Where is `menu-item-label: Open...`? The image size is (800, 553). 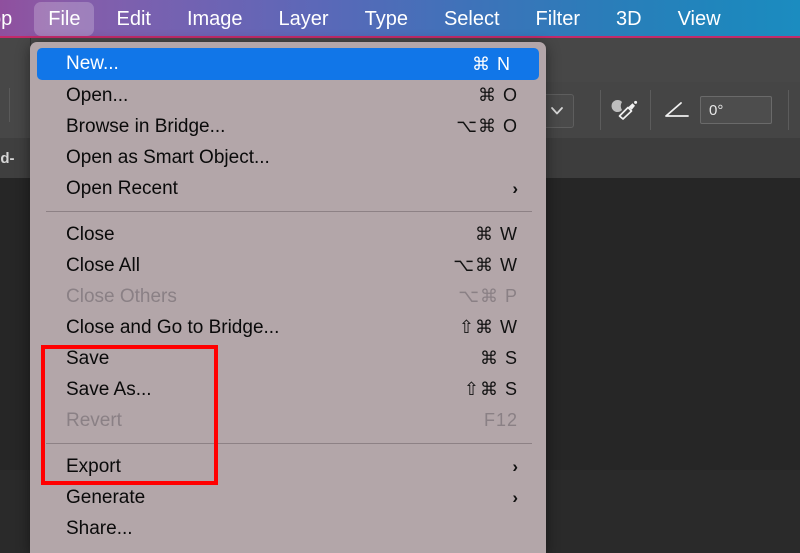
menu-item-label: Open... is located at coordinates (97, 95).